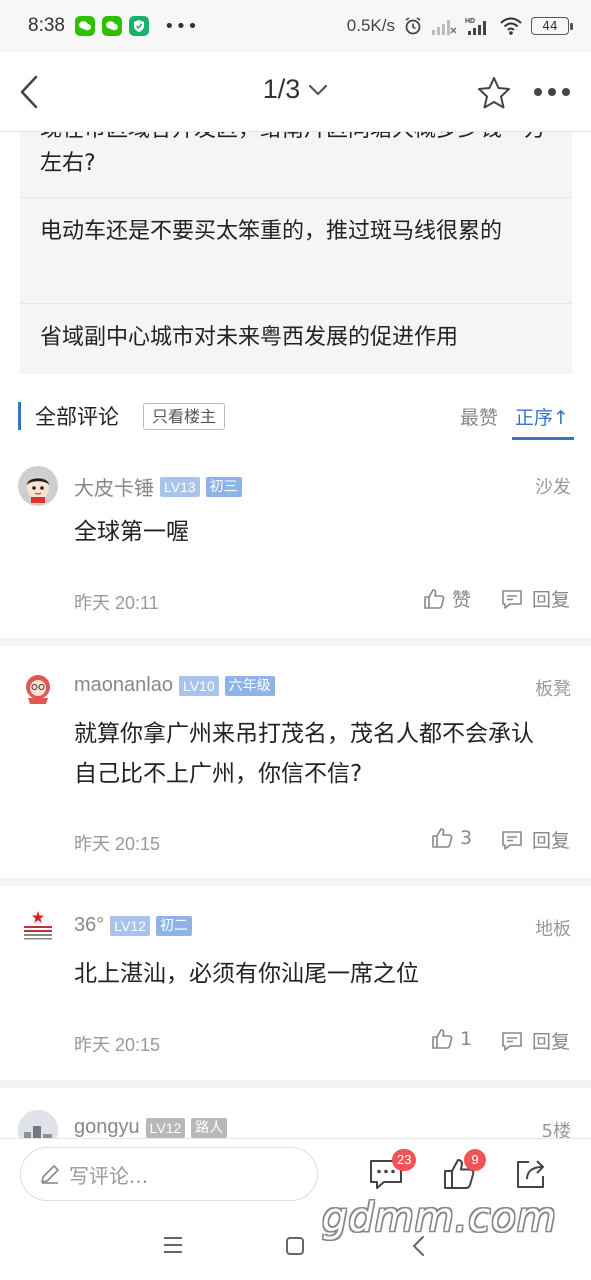 Image resolution: width=591 pixels, height=1280 pixels. What do you see at coordinates (173, 1245) in the screenshot?
I see `menu-icon` at bounding box center [173, 1245].